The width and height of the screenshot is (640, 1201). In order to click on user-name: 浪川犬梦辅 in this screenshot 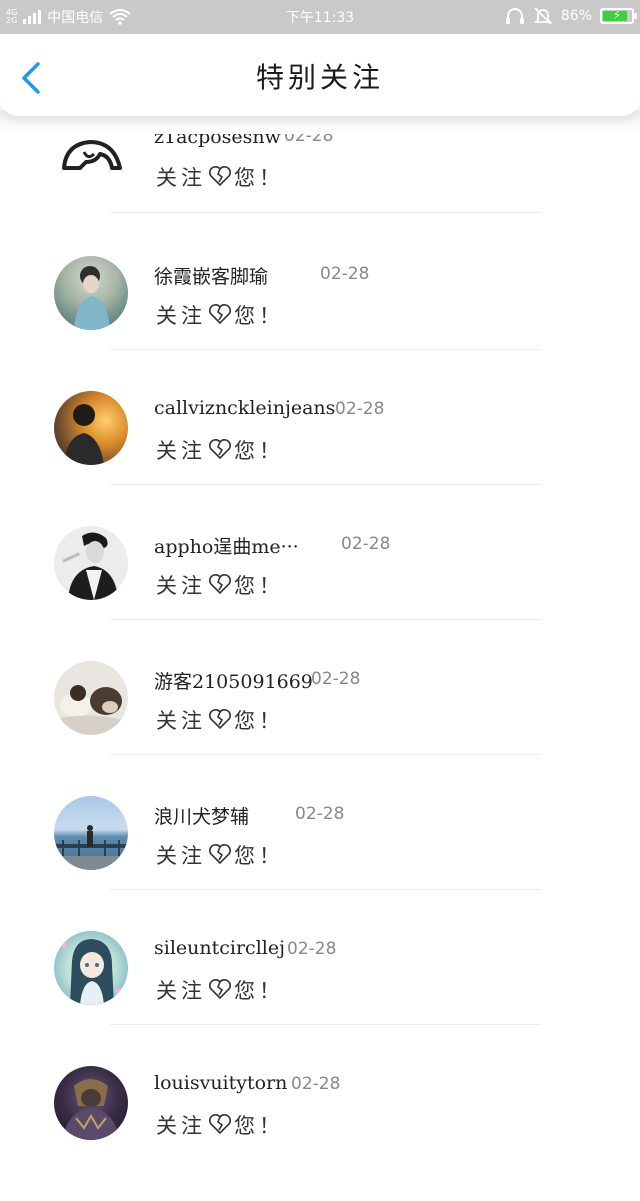, I will do `click(201, 815)`.